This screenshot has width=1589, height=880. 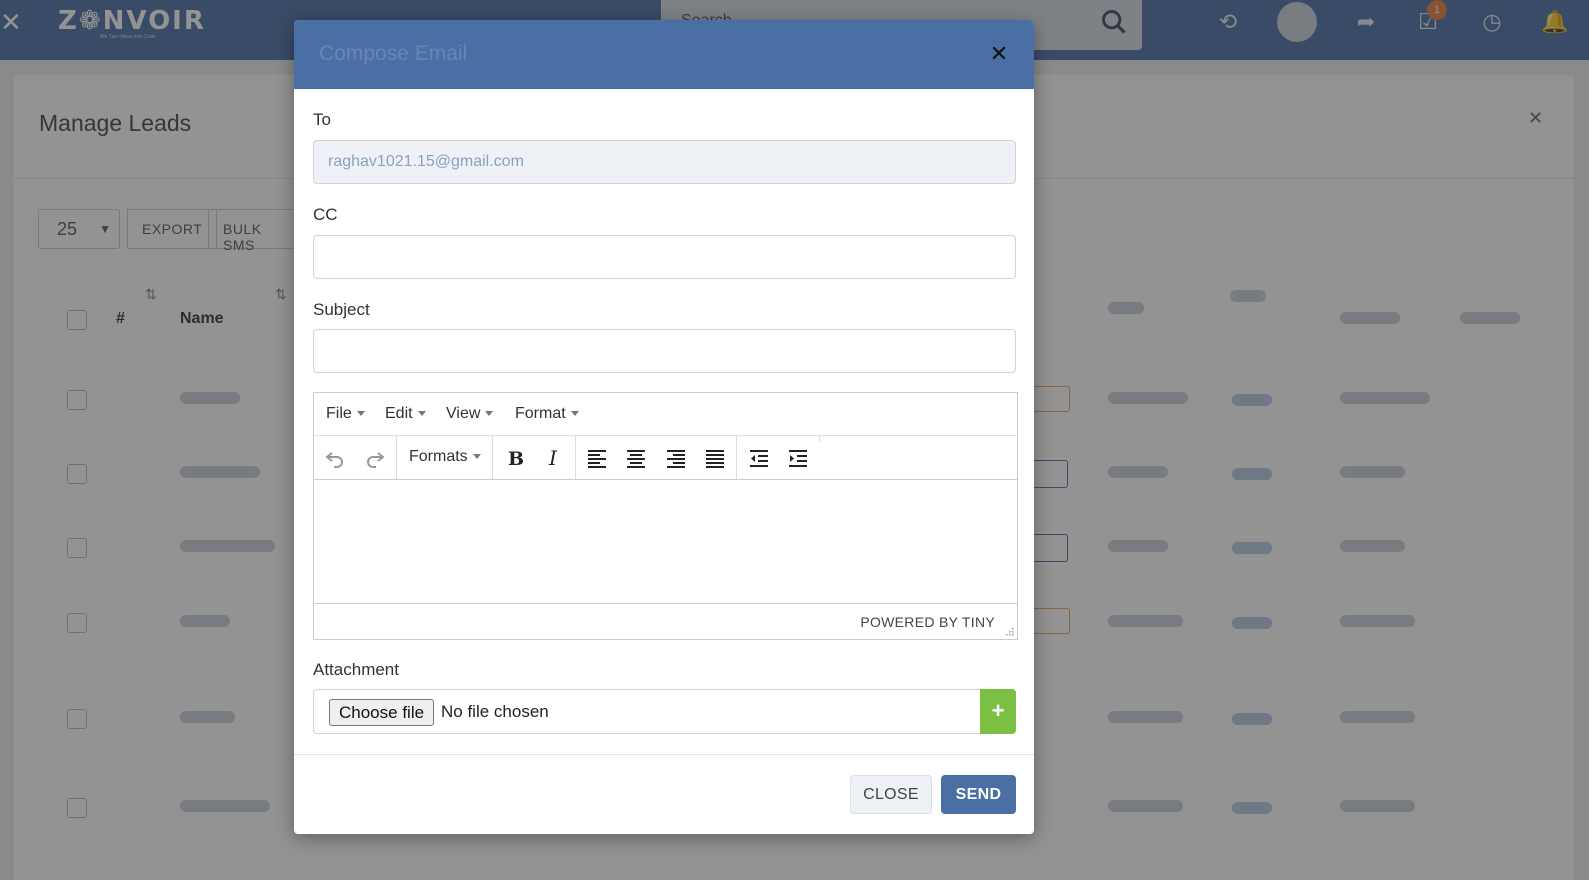 What do you see at coordinates (664, 54) in the screenshot?
I see `modal-header: Compose Email ✕` at bounding box center [664, 54].